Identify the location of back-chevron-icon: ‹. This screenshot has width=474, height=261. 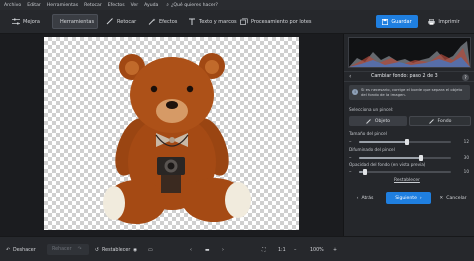
(350, 76).